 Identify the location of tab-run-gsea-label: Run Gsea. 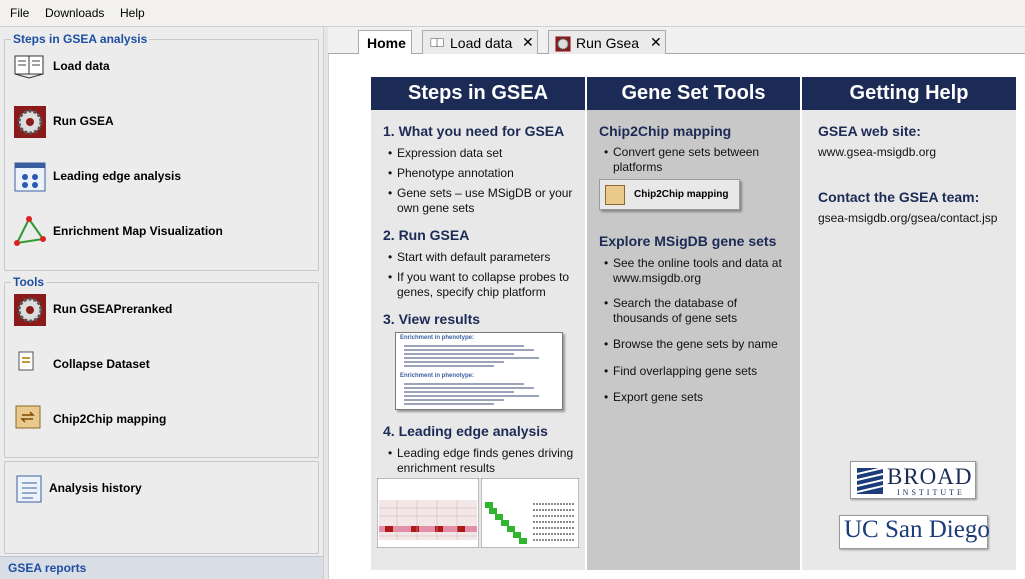
(608, 43).